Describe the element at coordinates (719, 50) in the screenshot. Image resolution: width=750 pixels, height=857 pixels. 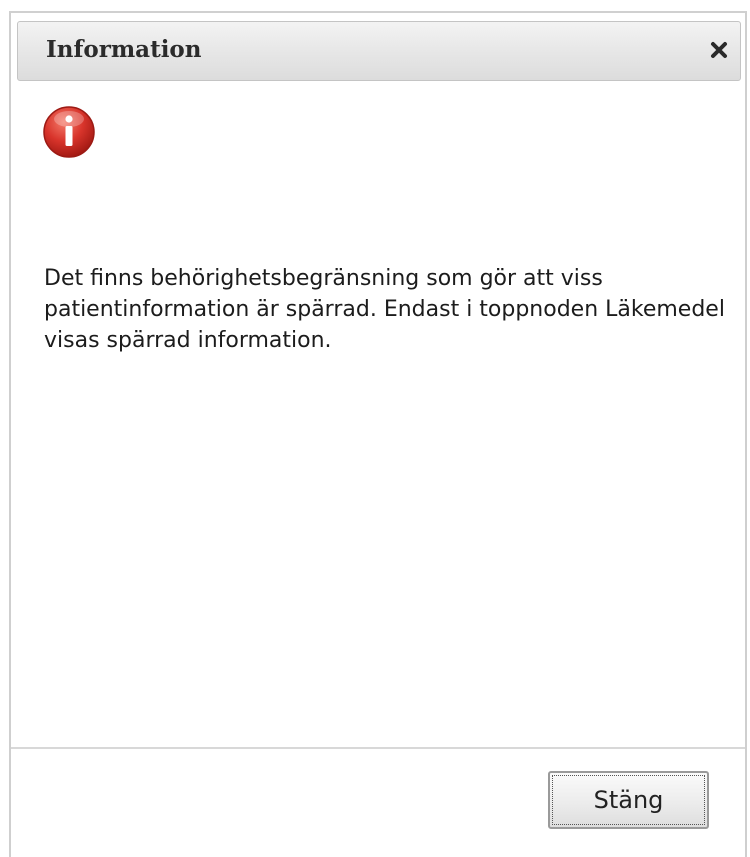
I see `close-icon` at that location.